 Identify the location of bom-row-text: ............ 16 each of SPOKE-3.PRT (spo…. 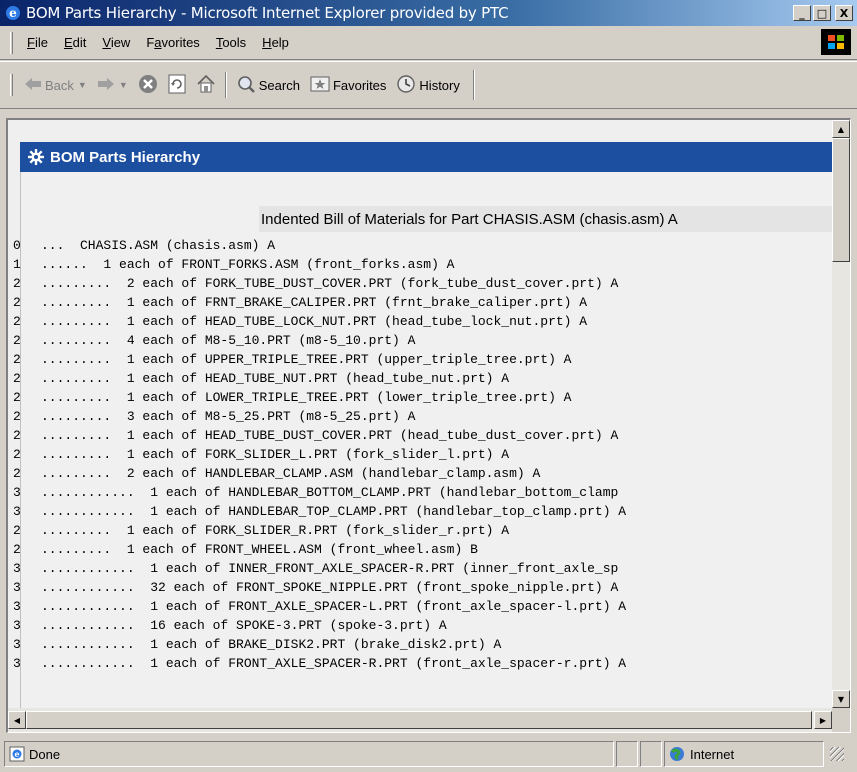
(244, 625).